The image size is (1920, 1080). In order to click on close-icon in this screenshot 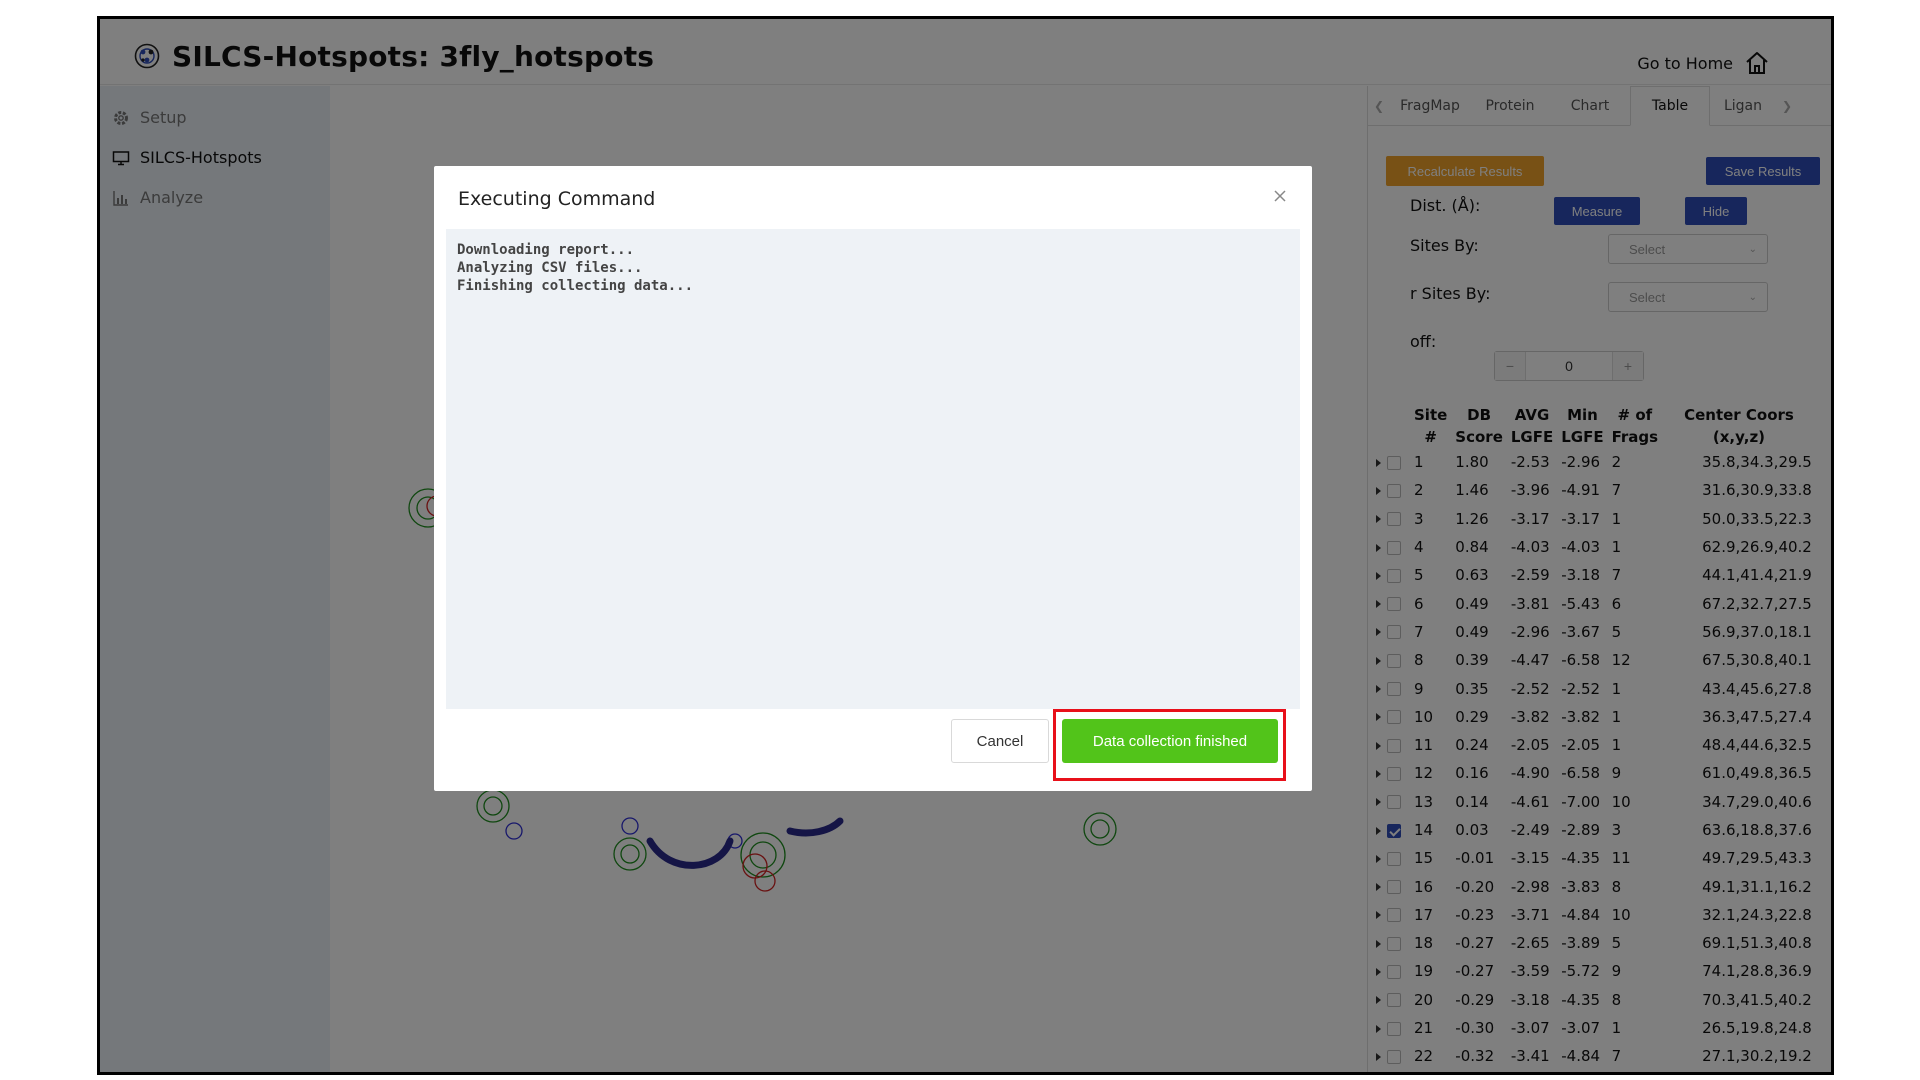, I will do `click(1280, 196)`.